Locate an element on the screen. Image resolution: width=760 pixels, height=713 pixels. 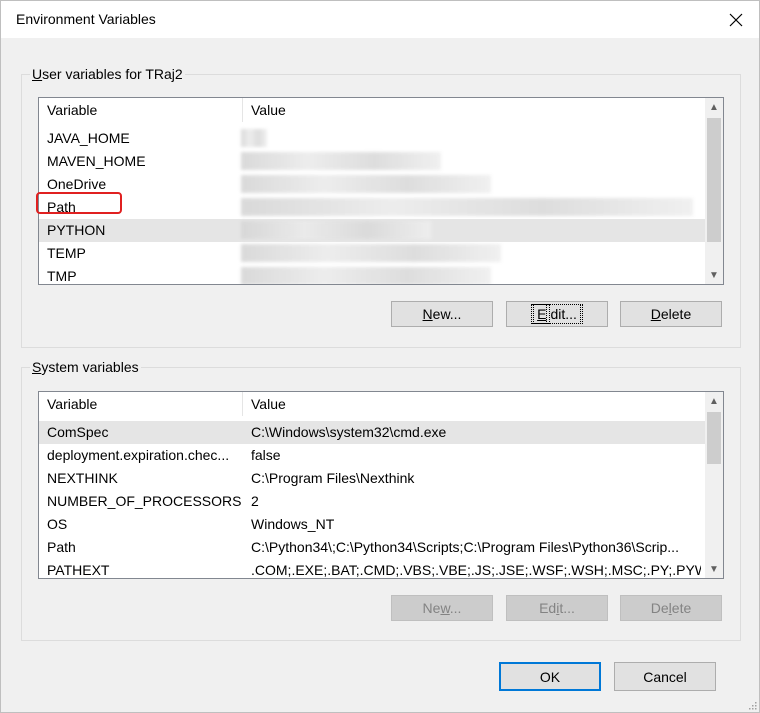
table-row: TEMP is located at coordinates (372, 253).